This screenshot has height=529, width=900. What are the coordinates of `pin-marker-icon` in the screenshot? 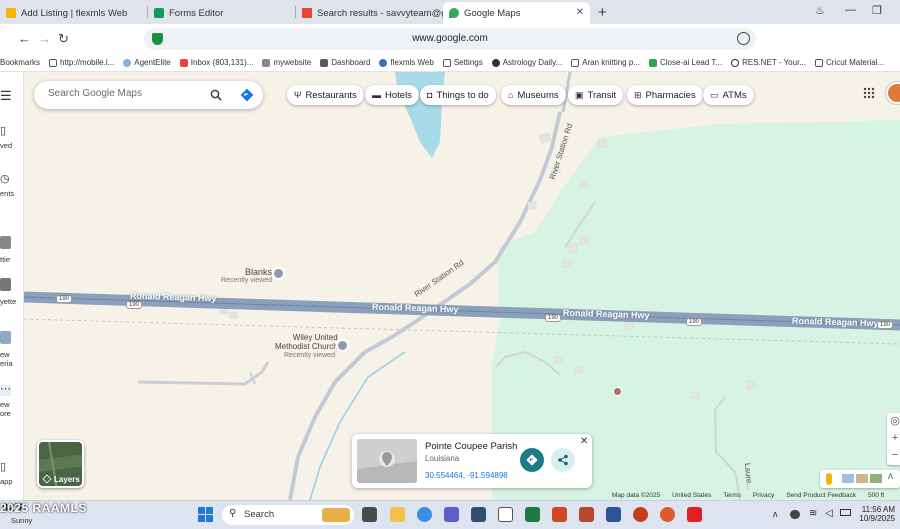 It's located at (617, 391).